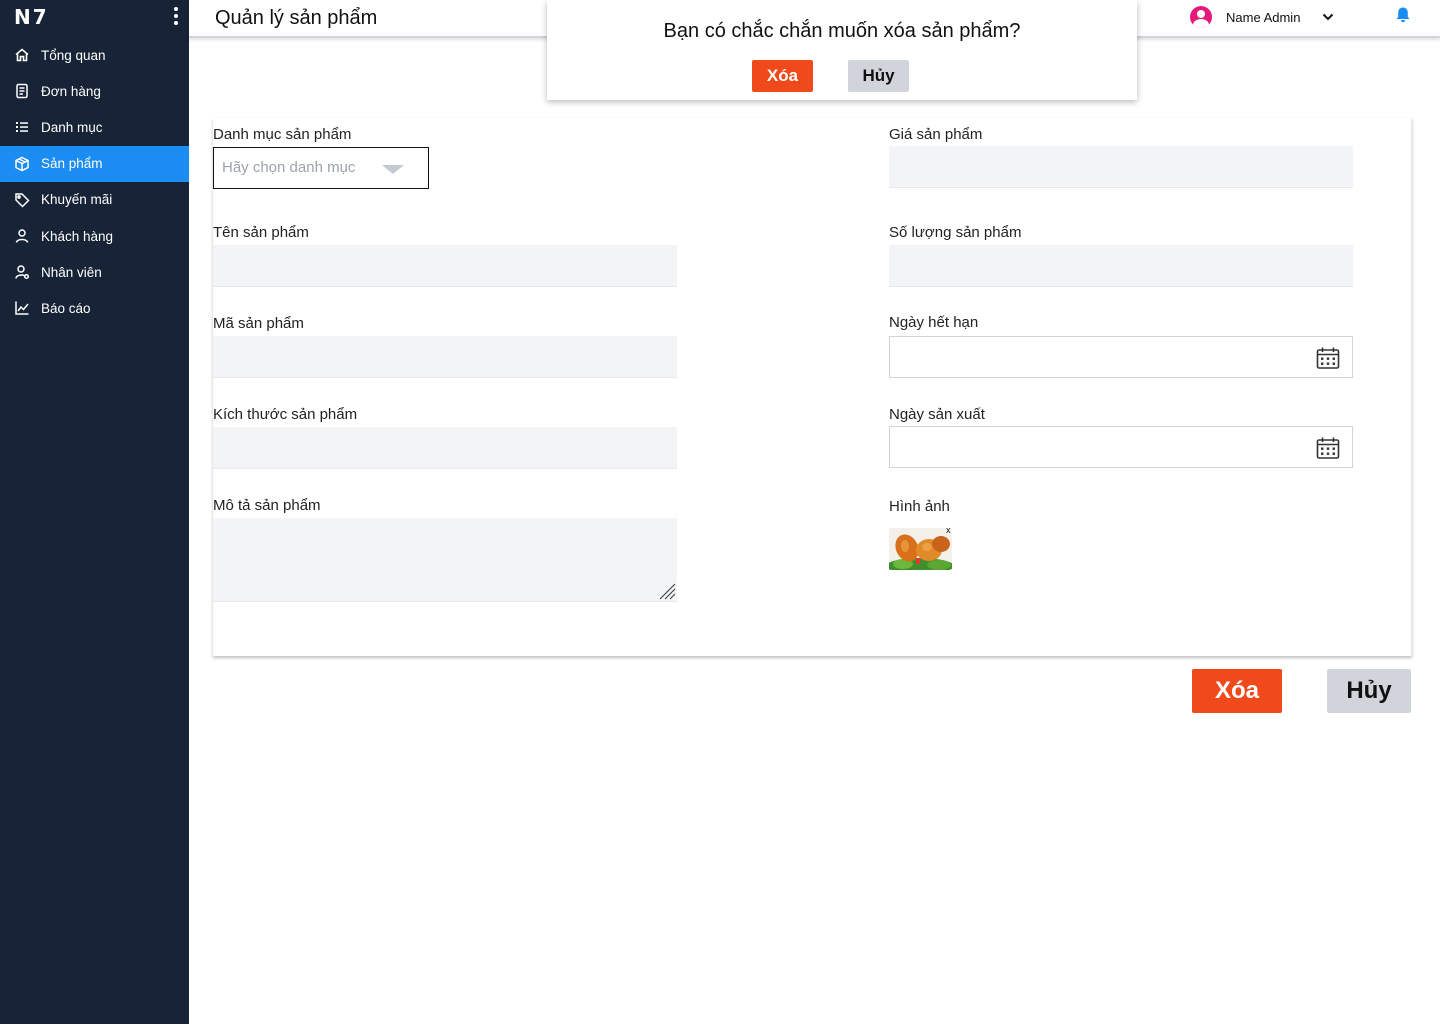  Describe the element at coordinates (22, 91) in the screenshot. I see `receipt-icon` at that location.